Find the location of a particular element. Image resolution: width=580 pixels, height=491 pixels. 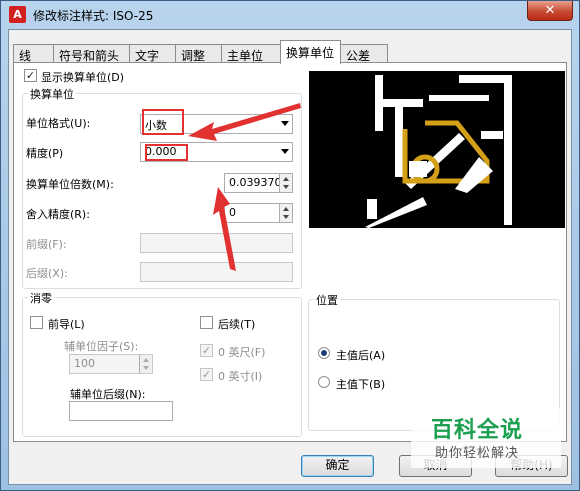

multiplier-label: 换算单位倍数(M): is located at coordinates (70, 184).